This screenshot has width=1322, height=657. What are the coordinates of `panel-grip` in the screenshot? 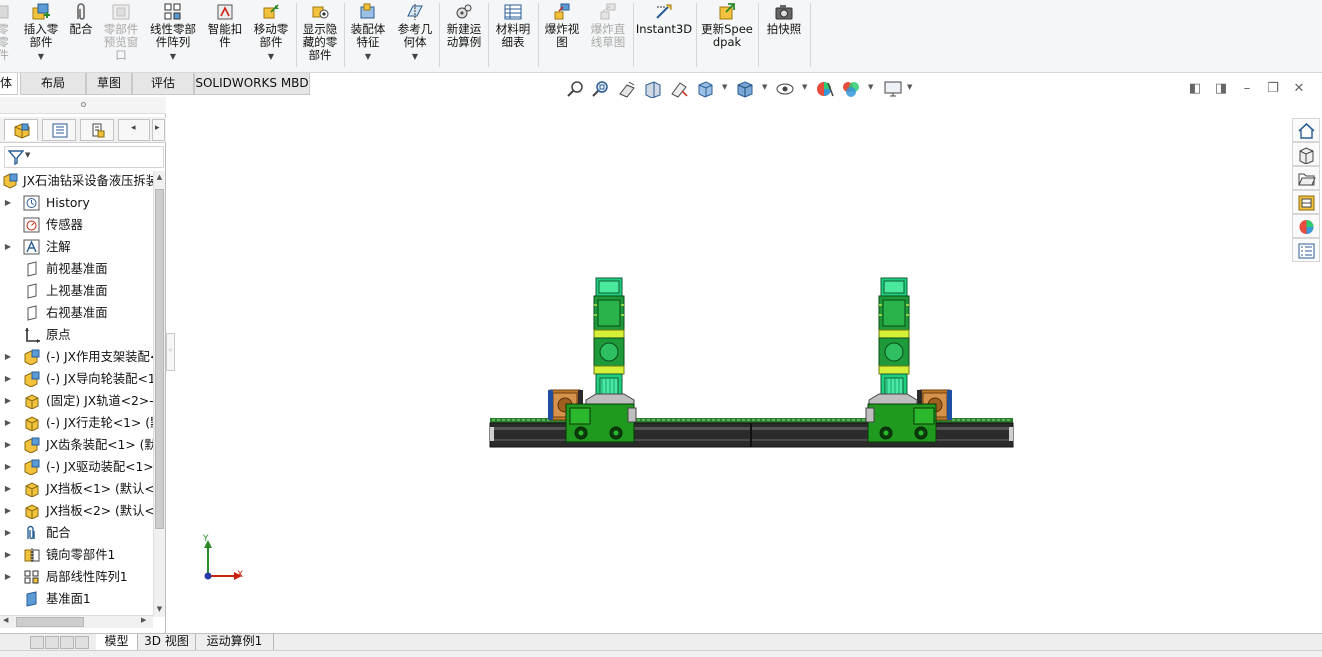 It's located at (83, 105).